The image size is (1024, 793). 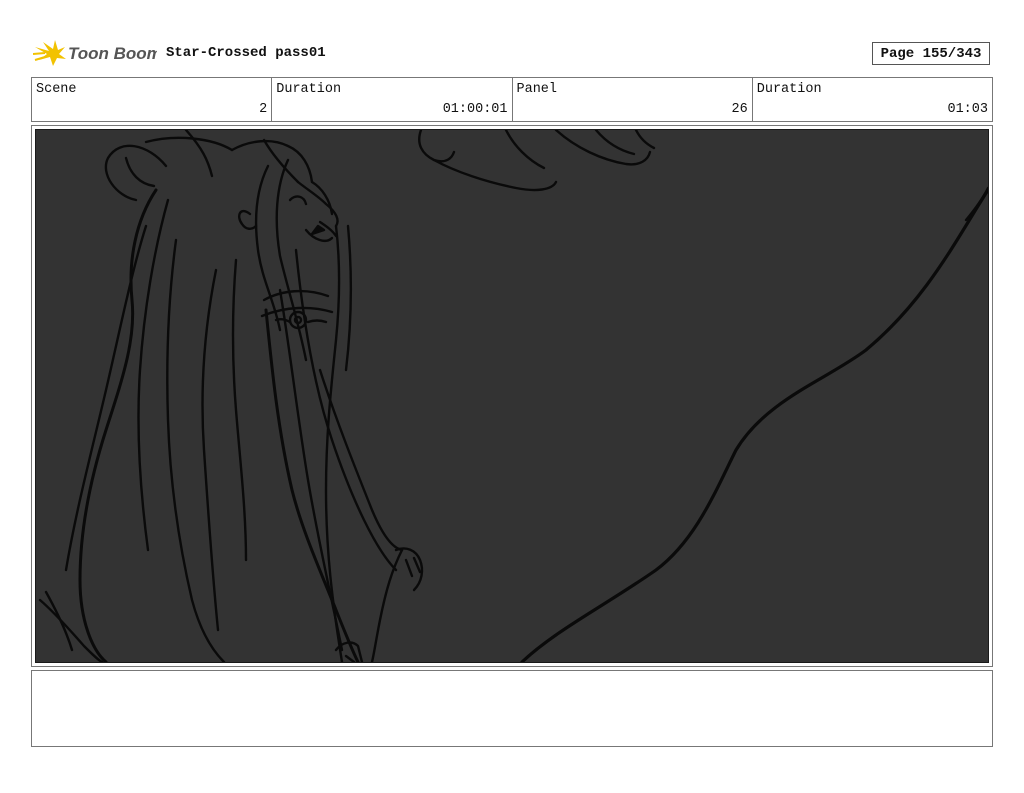 I want to click on toon-boom-logo: Toon Boom, so click(x=95, y=54).